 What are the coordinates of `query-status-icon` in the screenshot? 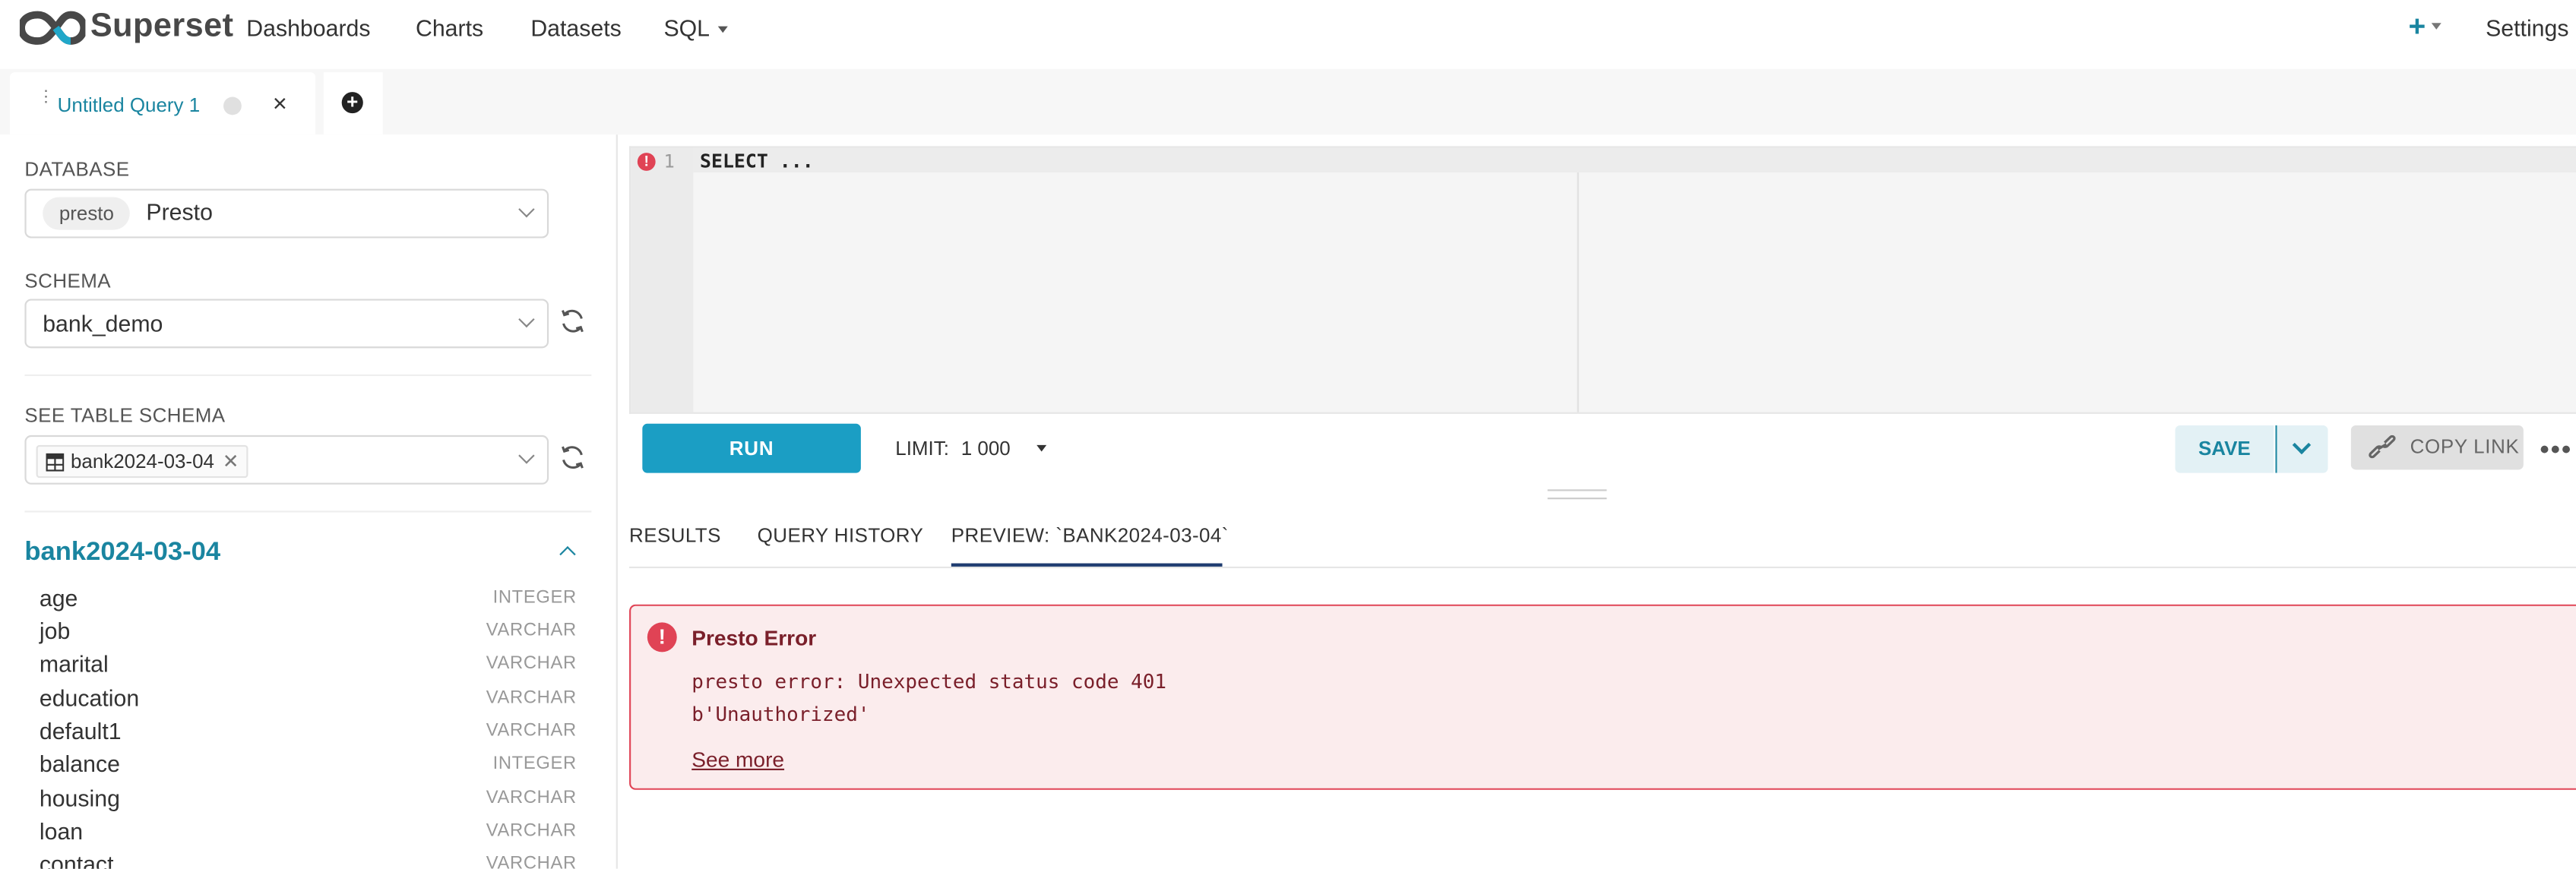 It's located at (232, 105).